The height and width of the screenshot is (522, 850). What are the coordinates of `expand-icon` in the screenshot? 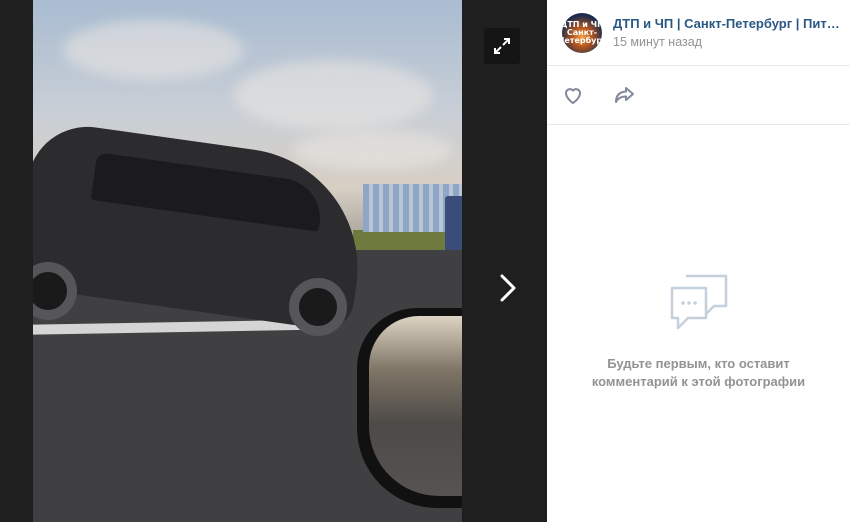 It's located at (502, 46).